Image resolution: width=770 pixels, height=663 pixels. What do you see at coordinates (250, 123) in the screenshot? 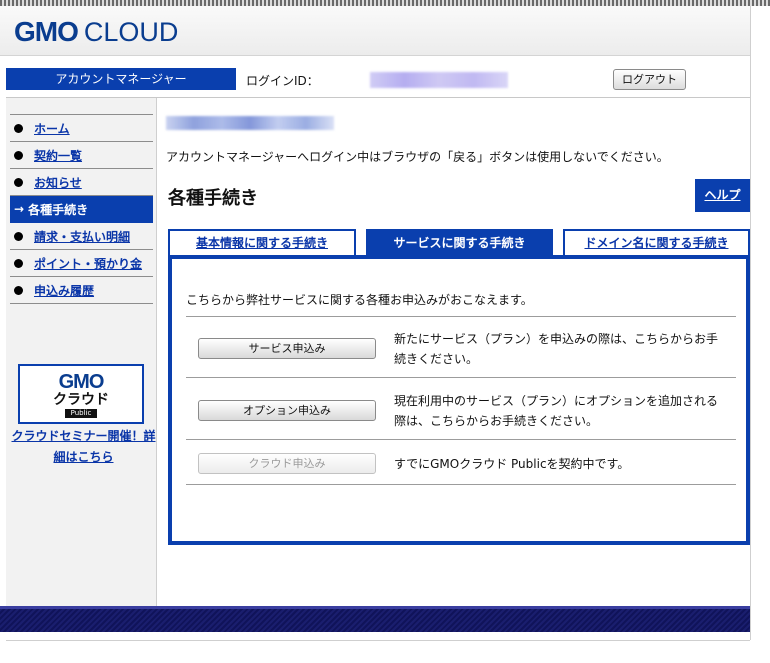
I see `account-name-redacted` at bounding box center [250, 123].